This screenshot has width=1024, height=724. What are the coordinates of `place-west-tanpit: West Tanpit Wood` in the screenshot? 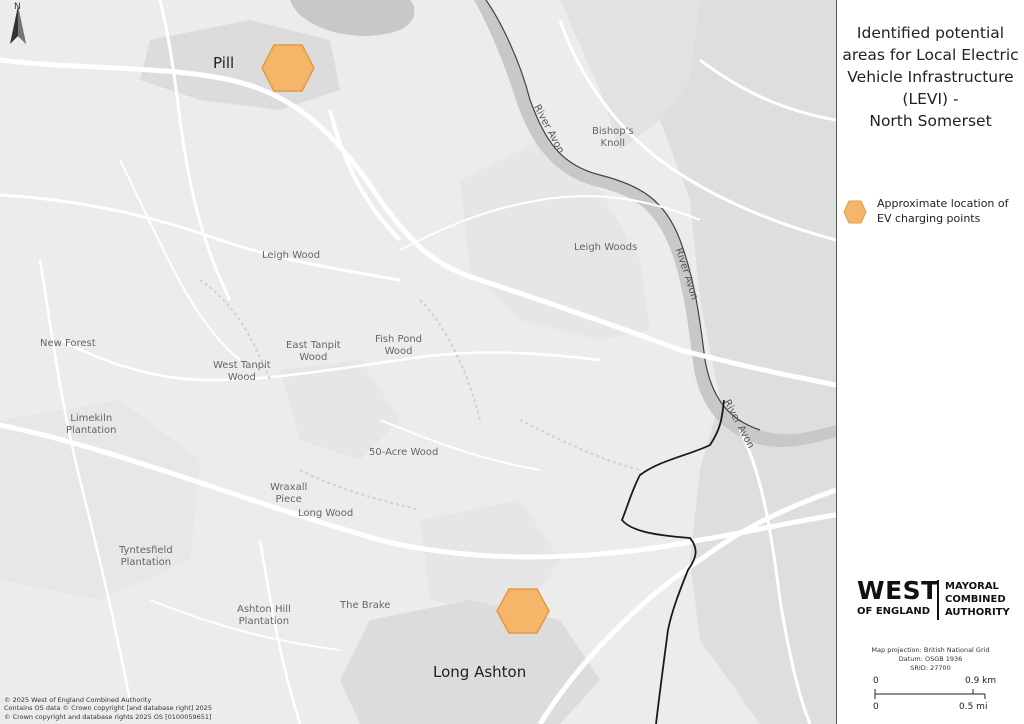 It's located at (242, 371).